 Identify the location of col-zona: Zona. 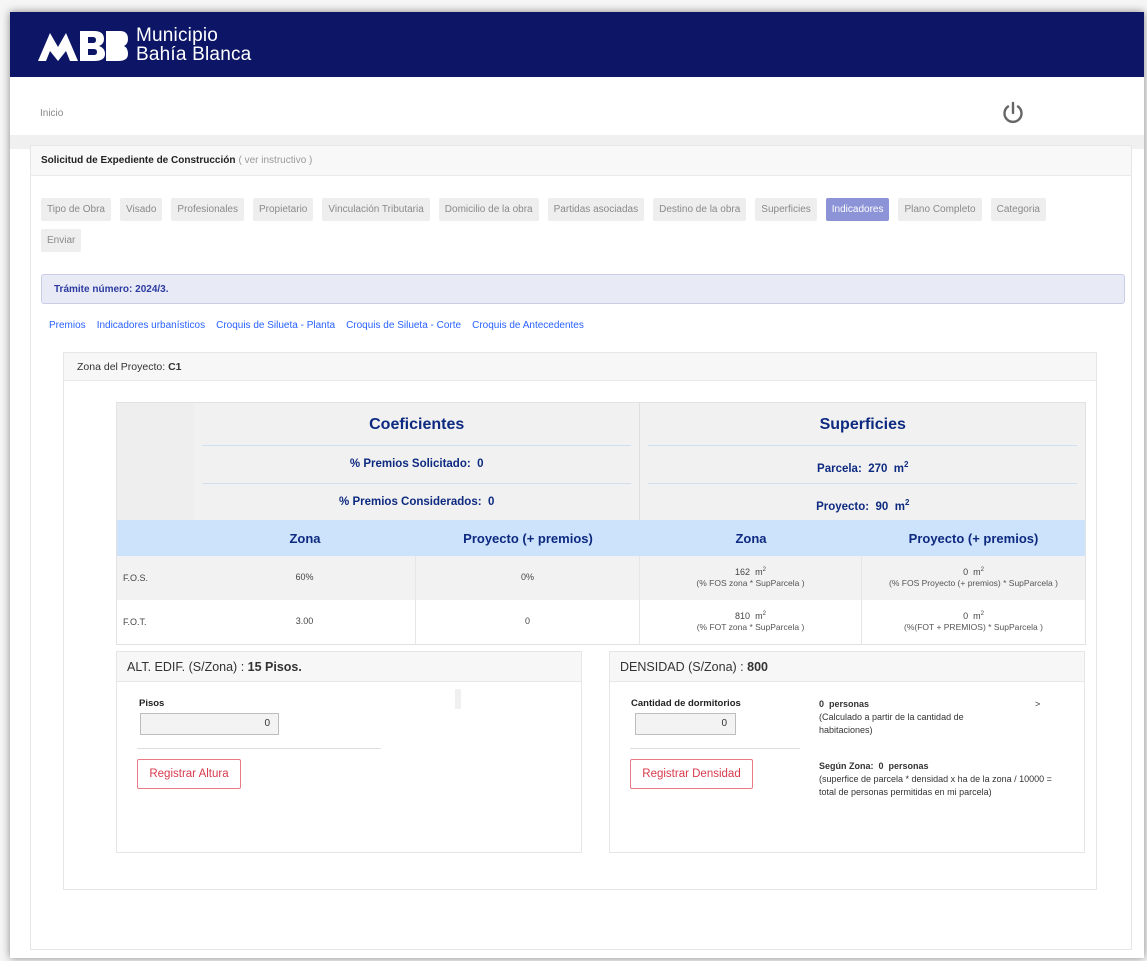
(305, 538).